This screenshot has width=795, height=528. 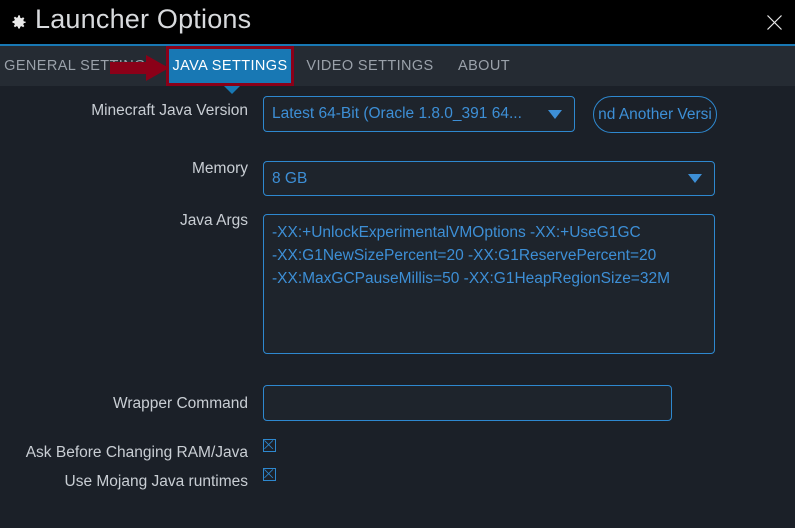 I want to click on tab-general-settings-label: GENERAL SETTINGS, so click(x=80, y=66).